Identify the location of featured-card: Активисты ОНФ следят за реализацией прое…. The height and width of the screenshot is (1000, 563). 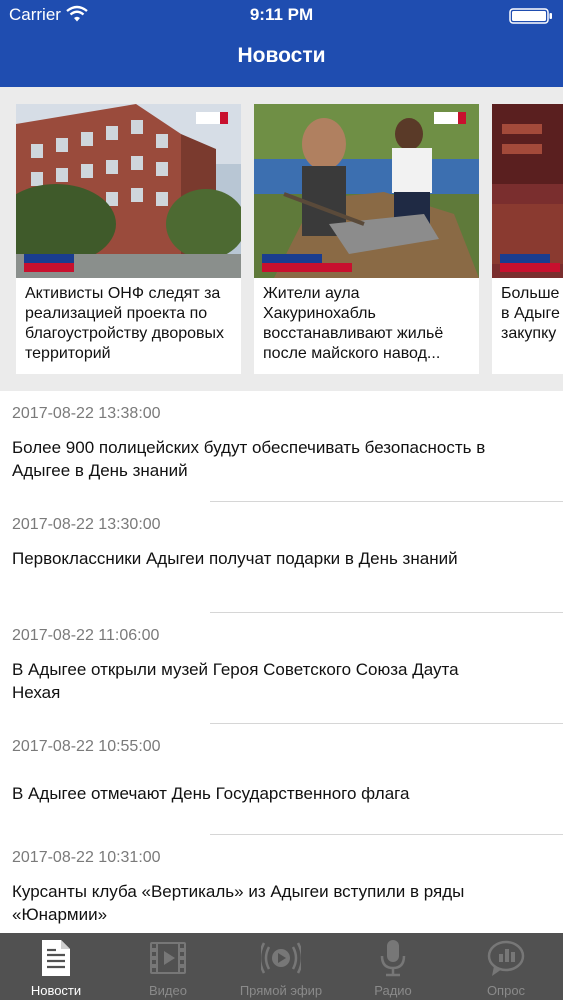
(128, 239).